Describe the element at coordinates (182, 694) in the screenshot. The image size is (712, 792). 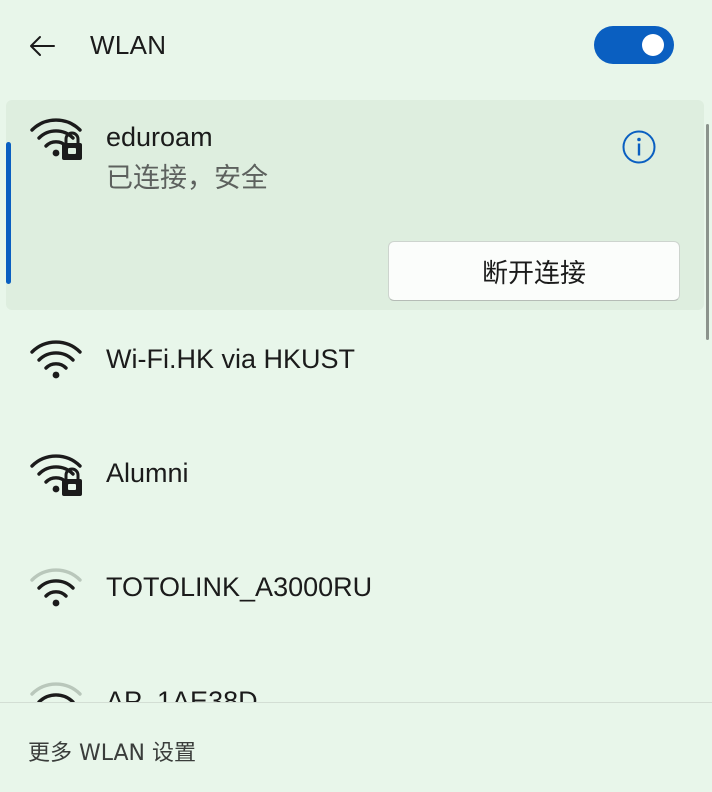
I see `network-name: AP_1AE38D` at that location.